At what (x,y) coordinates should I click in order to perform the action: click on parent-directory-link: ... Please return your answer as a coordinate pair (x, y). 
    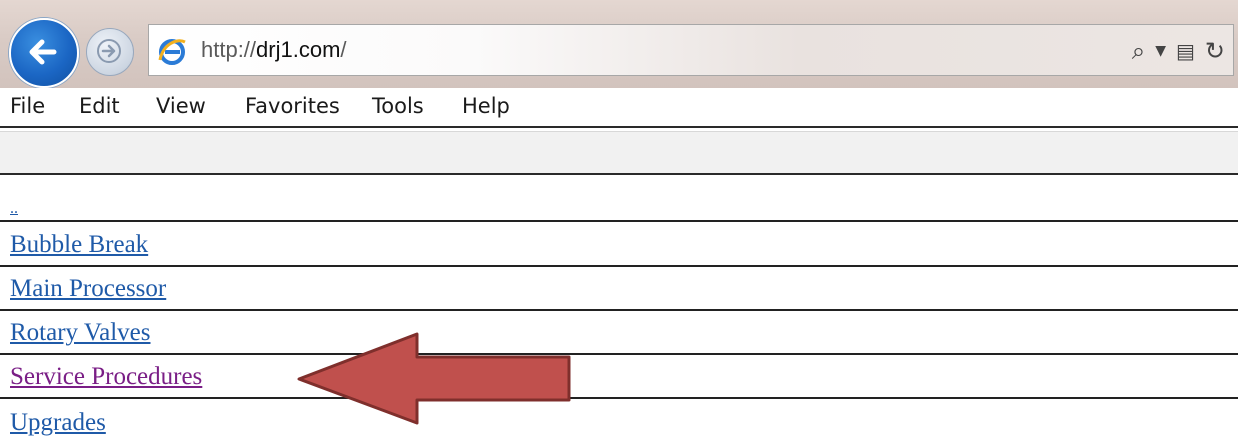
    Looking at the image, I should click on (14, 209).